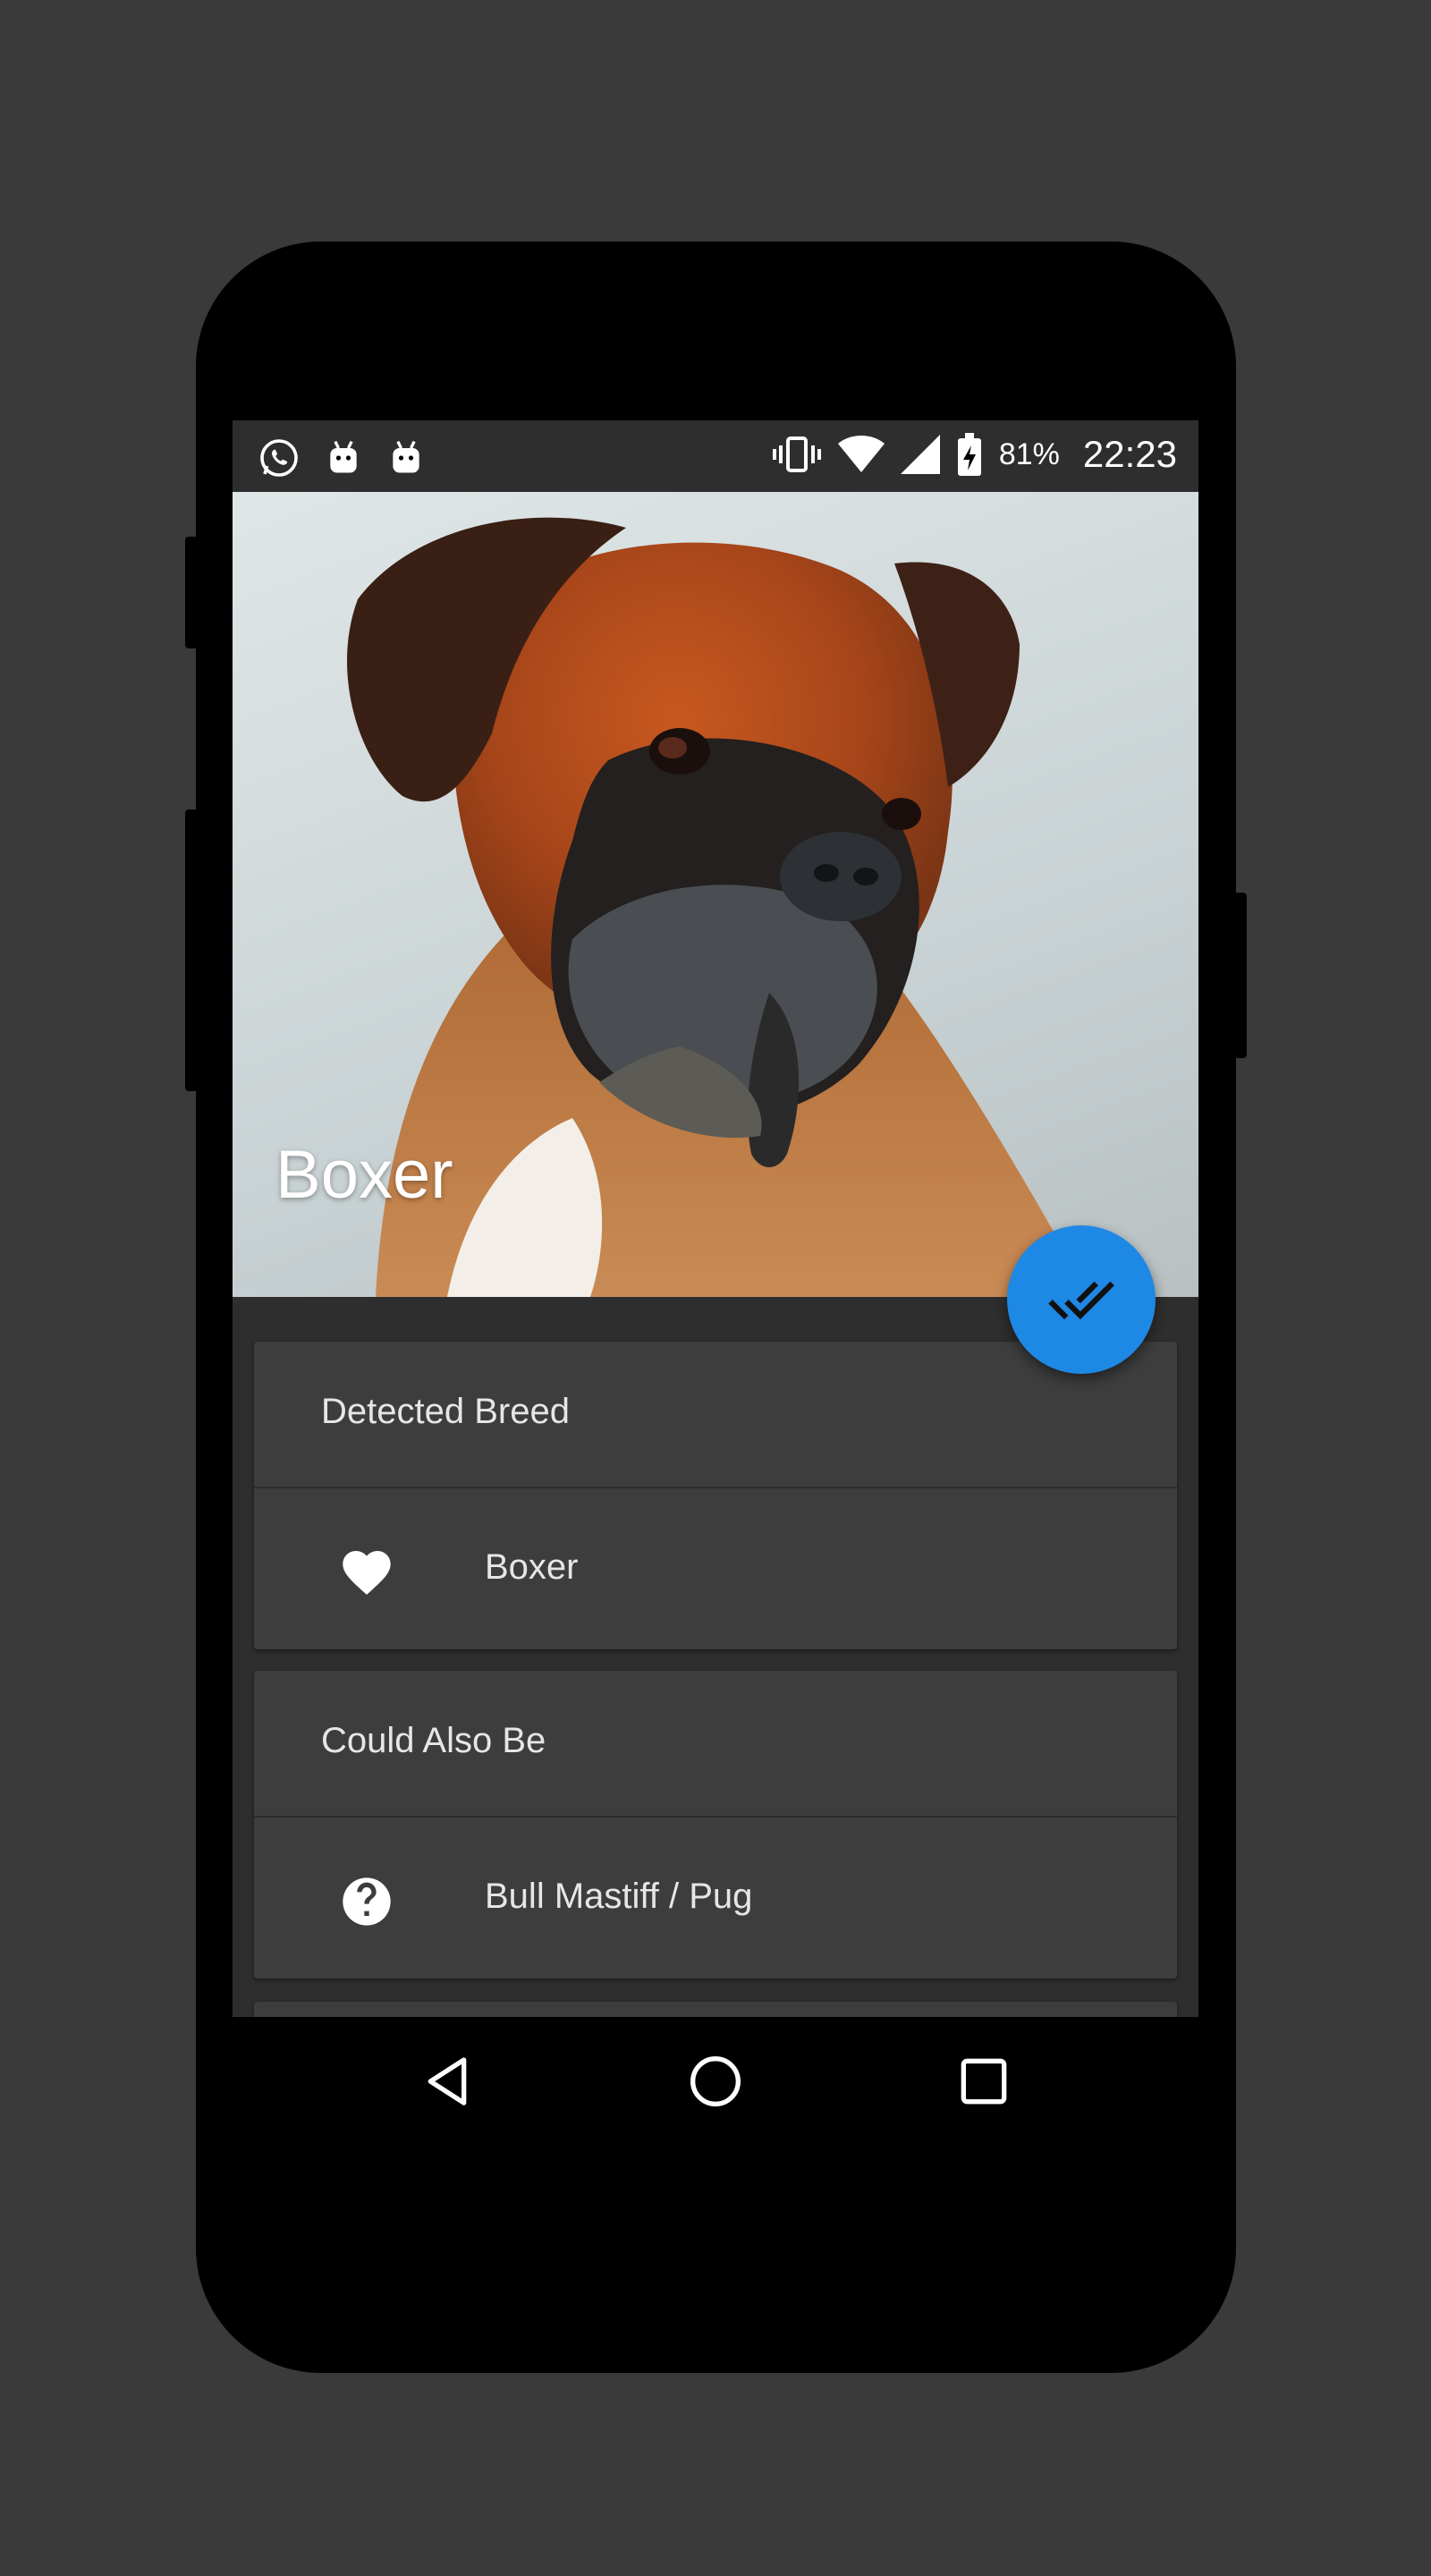  I want to click on alternative-breeds-card: Could Also Be Bull Mastiff / Pug, so click(716, 1825).